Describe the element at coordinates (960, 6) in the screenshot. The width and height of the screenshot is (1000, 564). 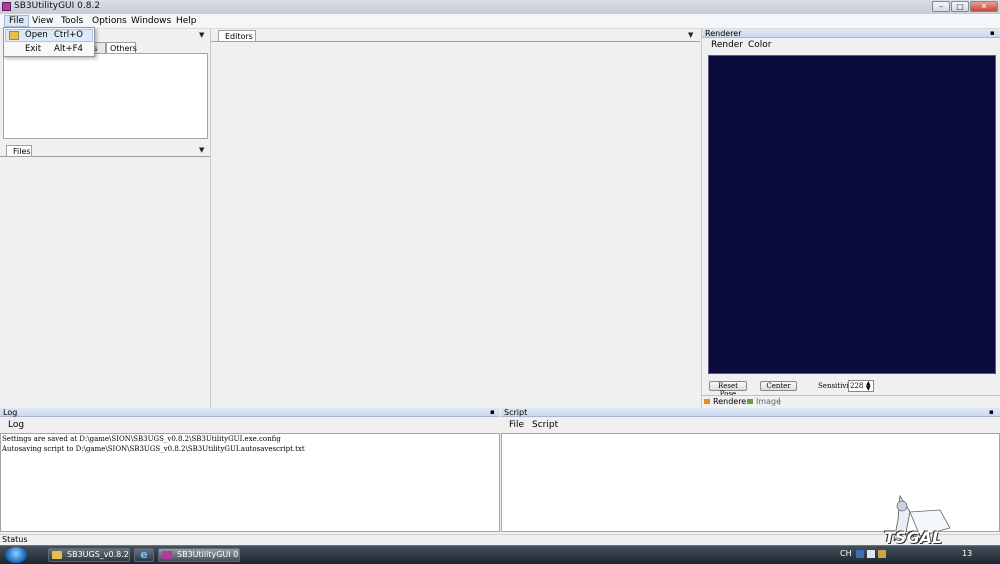
I see `maximize-button: □` at that location.